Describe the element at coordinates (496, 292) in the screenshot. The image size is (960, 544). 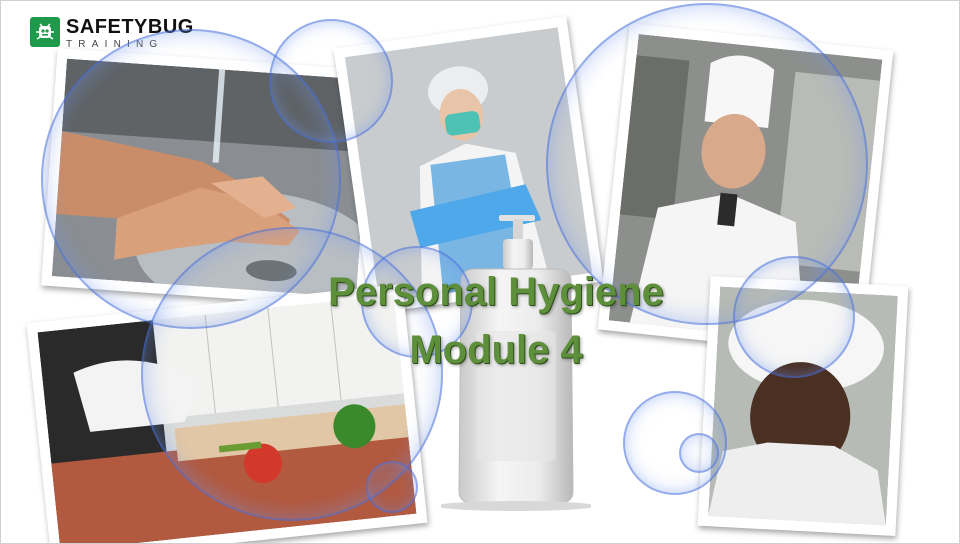
I see `title-line-1: Personal Hygiene` at that location.